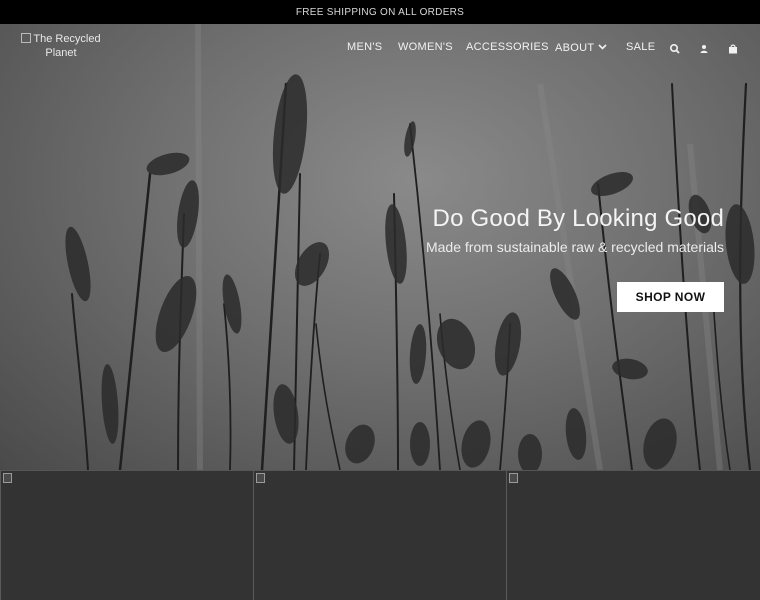 The width and height of the screenshot is (760, 600). I want to click on nav-item-about: ABOUT, so click(581, 47).